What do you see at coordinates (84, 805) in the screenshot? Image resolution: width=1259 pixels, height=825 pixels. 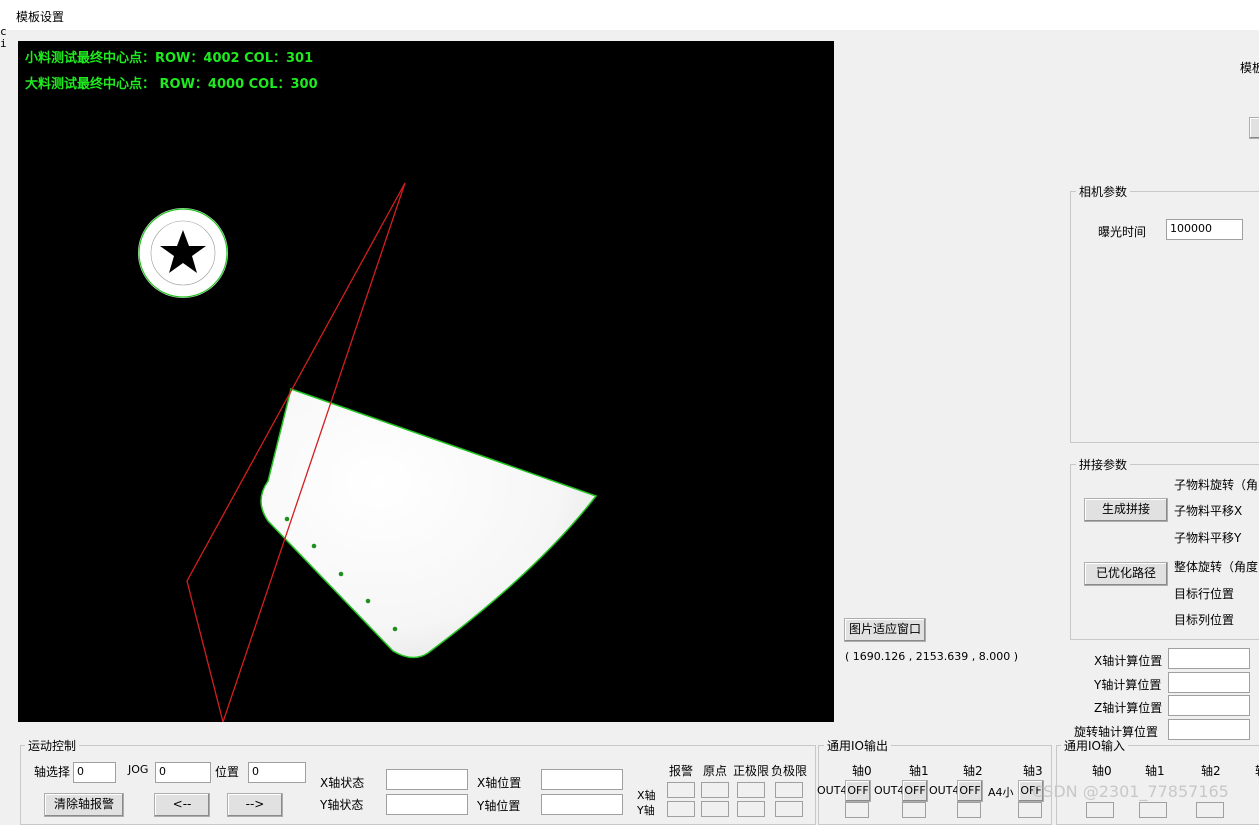 I see `clear-axis-alarm-button: 清除轴报警` at bounding box center [84, 805].